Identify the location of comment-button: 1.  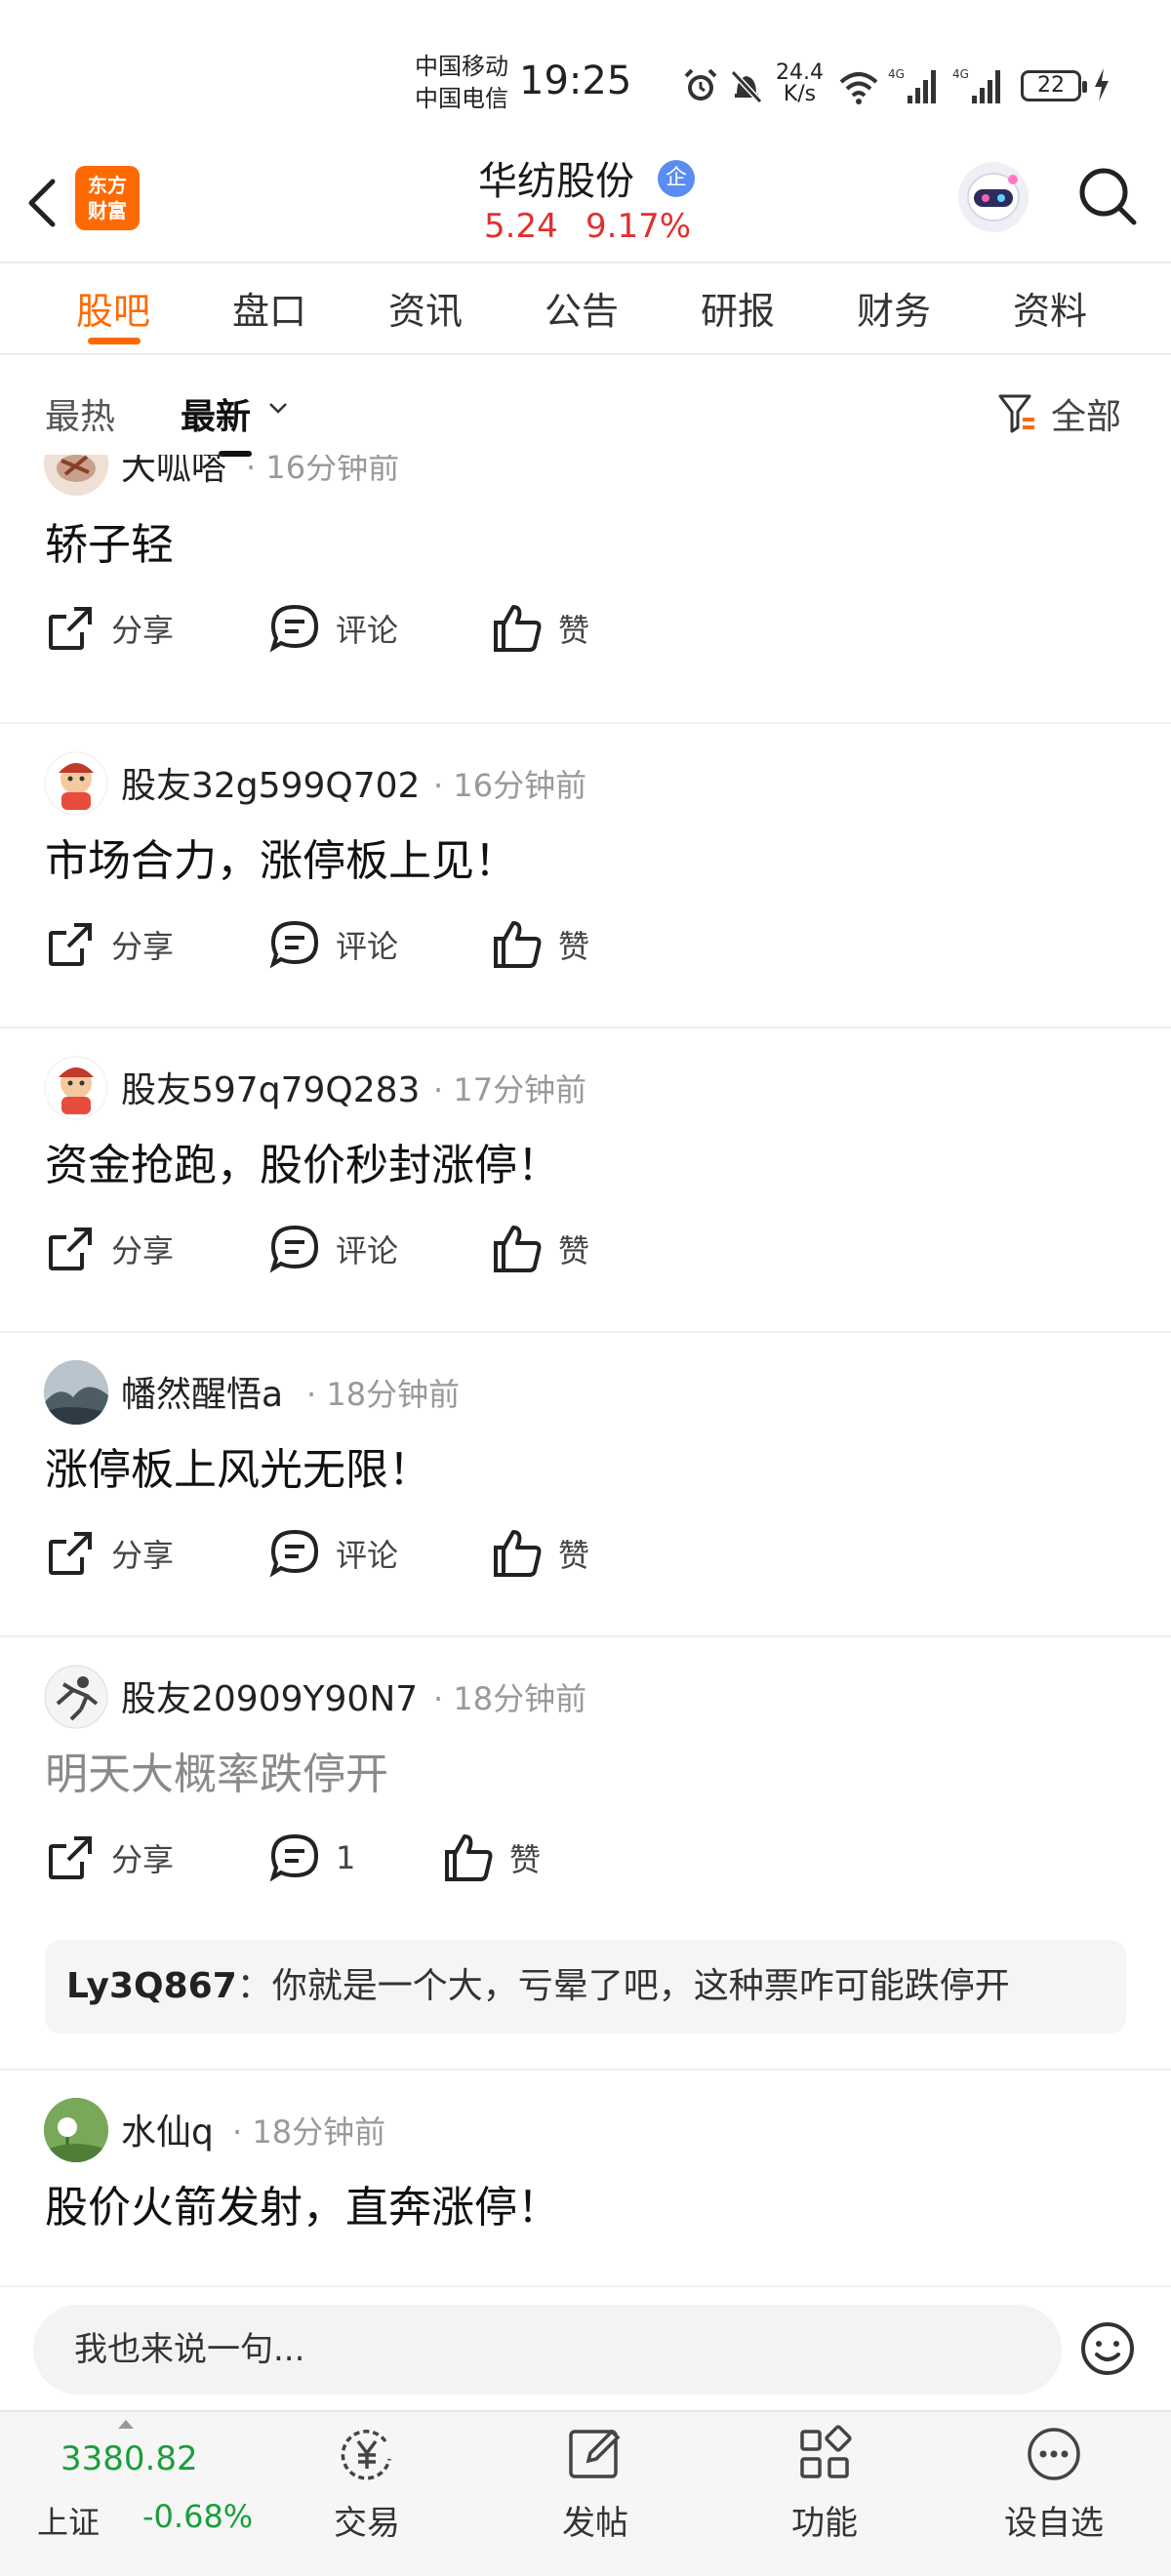
(312, 1857).